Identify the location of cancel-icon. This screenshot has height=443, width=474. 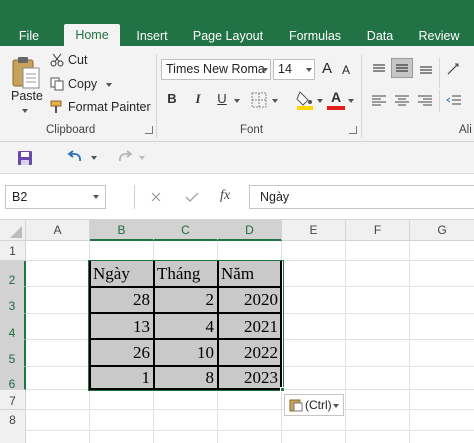
(156, 197).